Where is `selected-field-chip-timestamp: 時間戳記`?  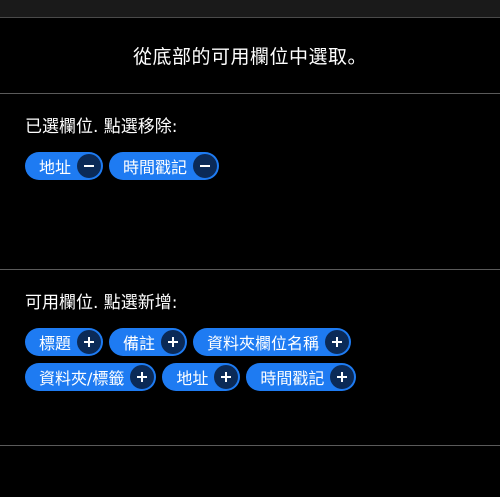
selected-field-chip-timestamp: 時間戳記 is located at coordinates (164, 166).